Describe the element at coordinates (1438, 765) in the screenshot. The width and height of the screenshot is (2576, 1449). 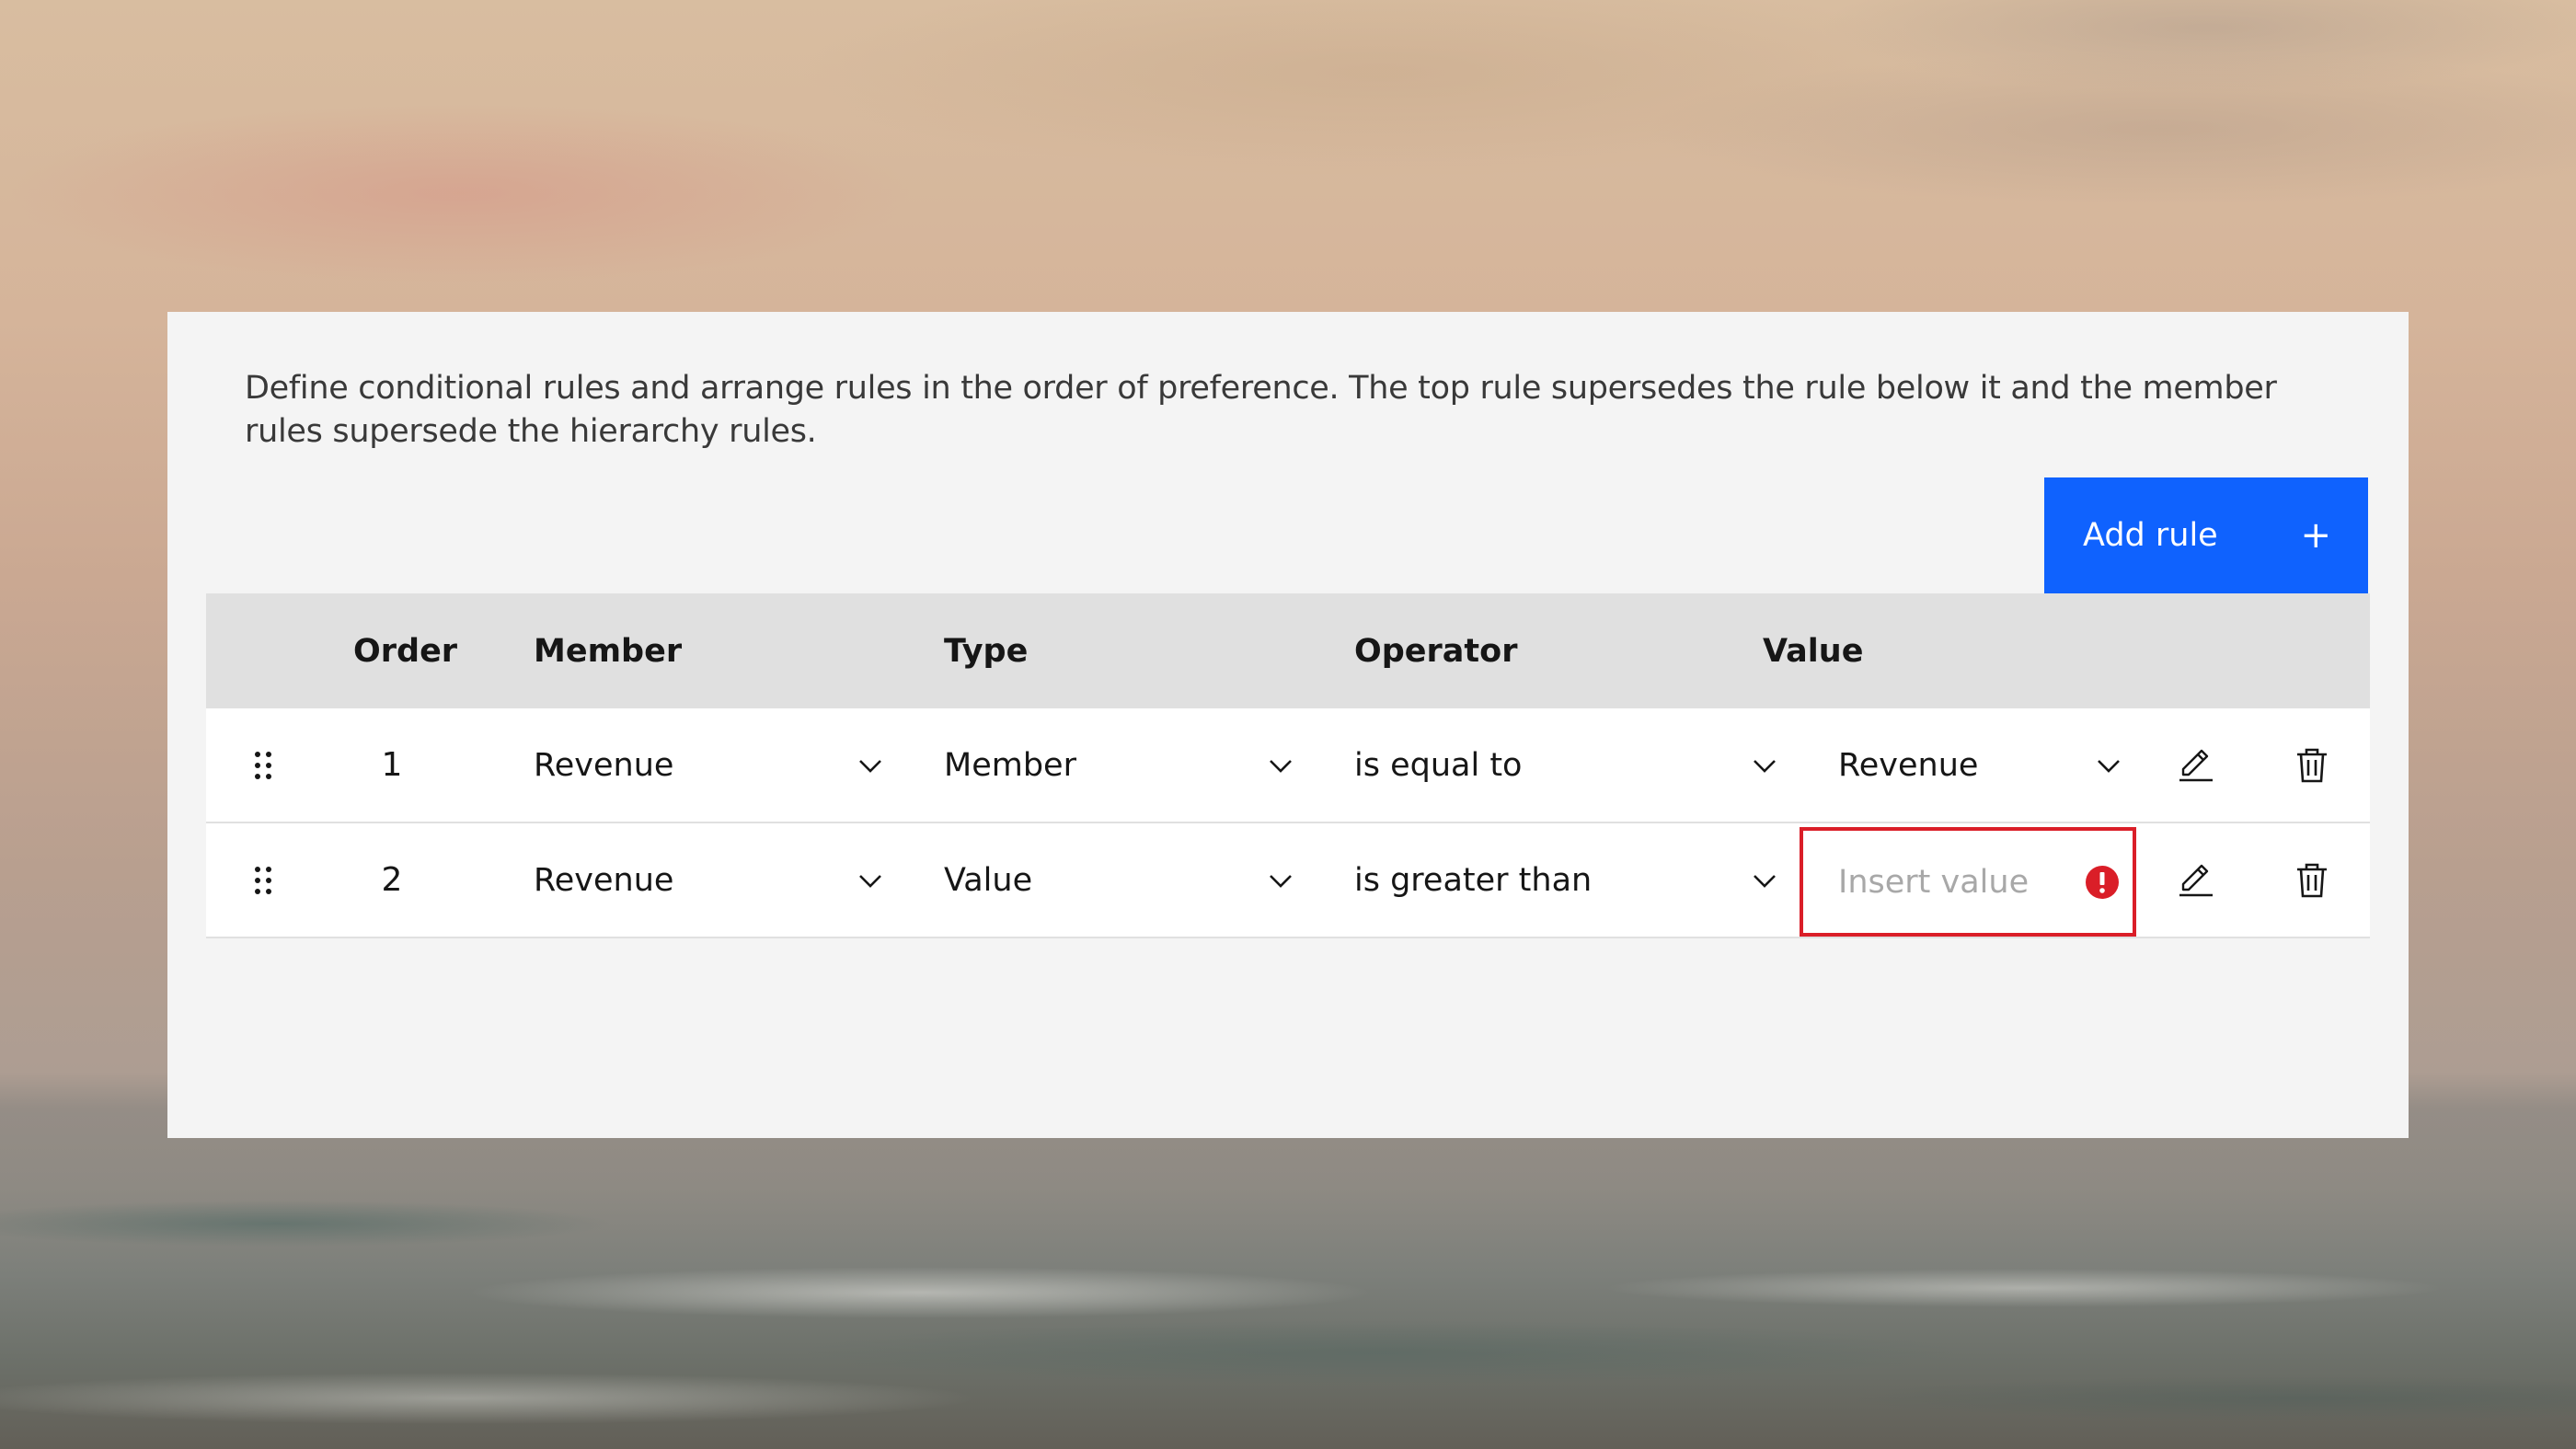
I see `operator-select-value: is equal to` at that location.